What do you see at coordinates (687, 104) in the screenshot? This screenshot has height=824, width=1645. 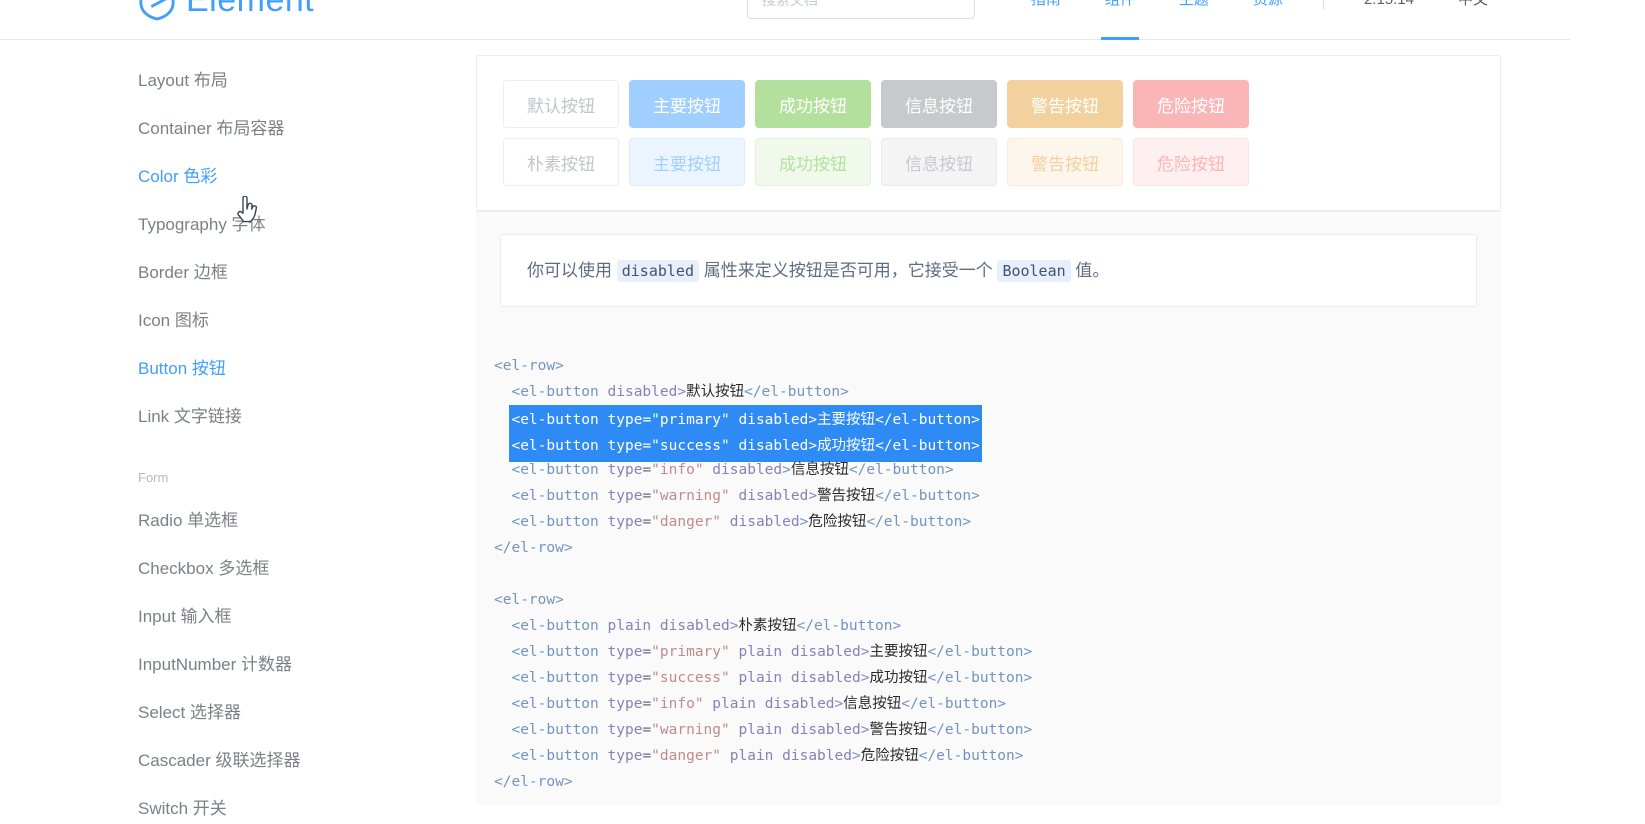 I see `button-primary-disabled: 主要按钮` at bounding box center [687, 104].